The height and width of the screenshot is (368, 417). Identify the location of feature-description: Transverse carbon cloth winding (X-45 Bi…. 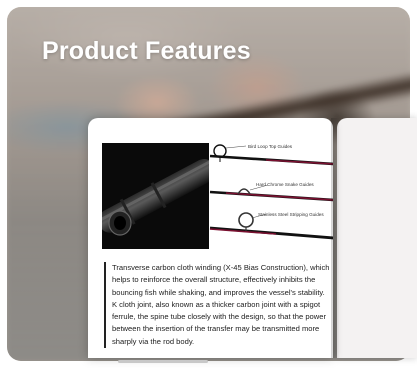
(218, 305).